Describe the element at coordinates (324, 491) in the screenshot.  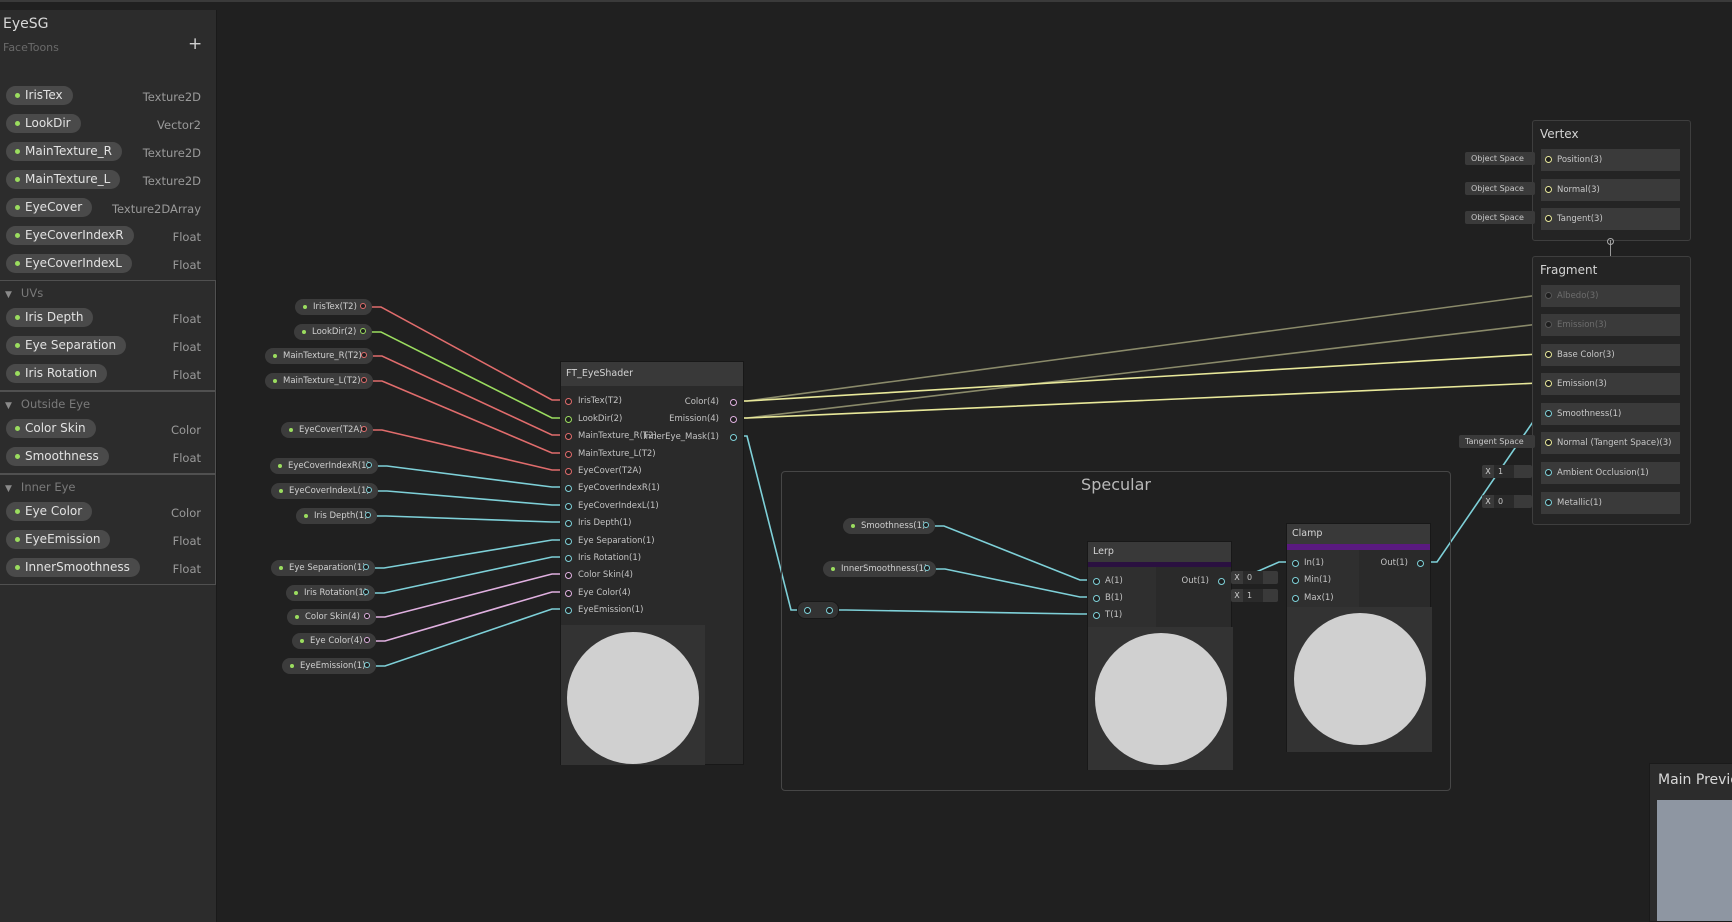
I see `property-node: EyeCoverIndexL(1)` at that location.